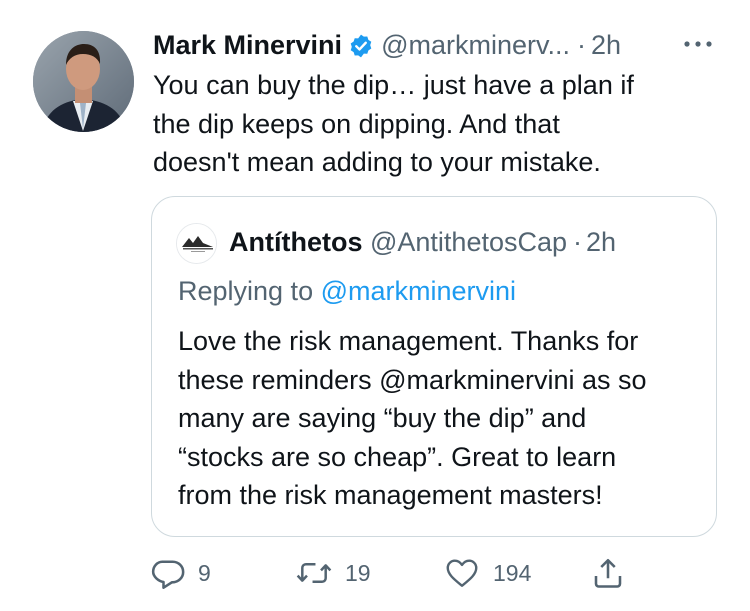  Describe the element at coordinates (512, 572) in the screenshot. I see `like-count: 194` at that location.